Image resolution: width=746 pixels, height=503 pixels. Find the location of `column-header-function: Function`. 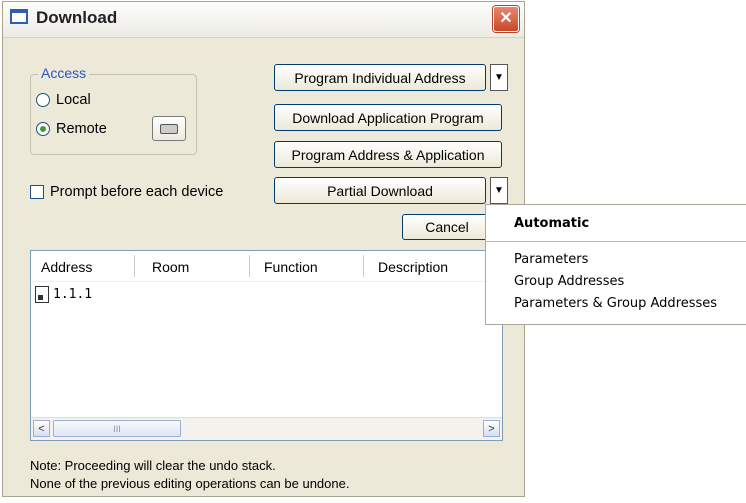

column-header-function: Function is located at coordinates (291, 267).